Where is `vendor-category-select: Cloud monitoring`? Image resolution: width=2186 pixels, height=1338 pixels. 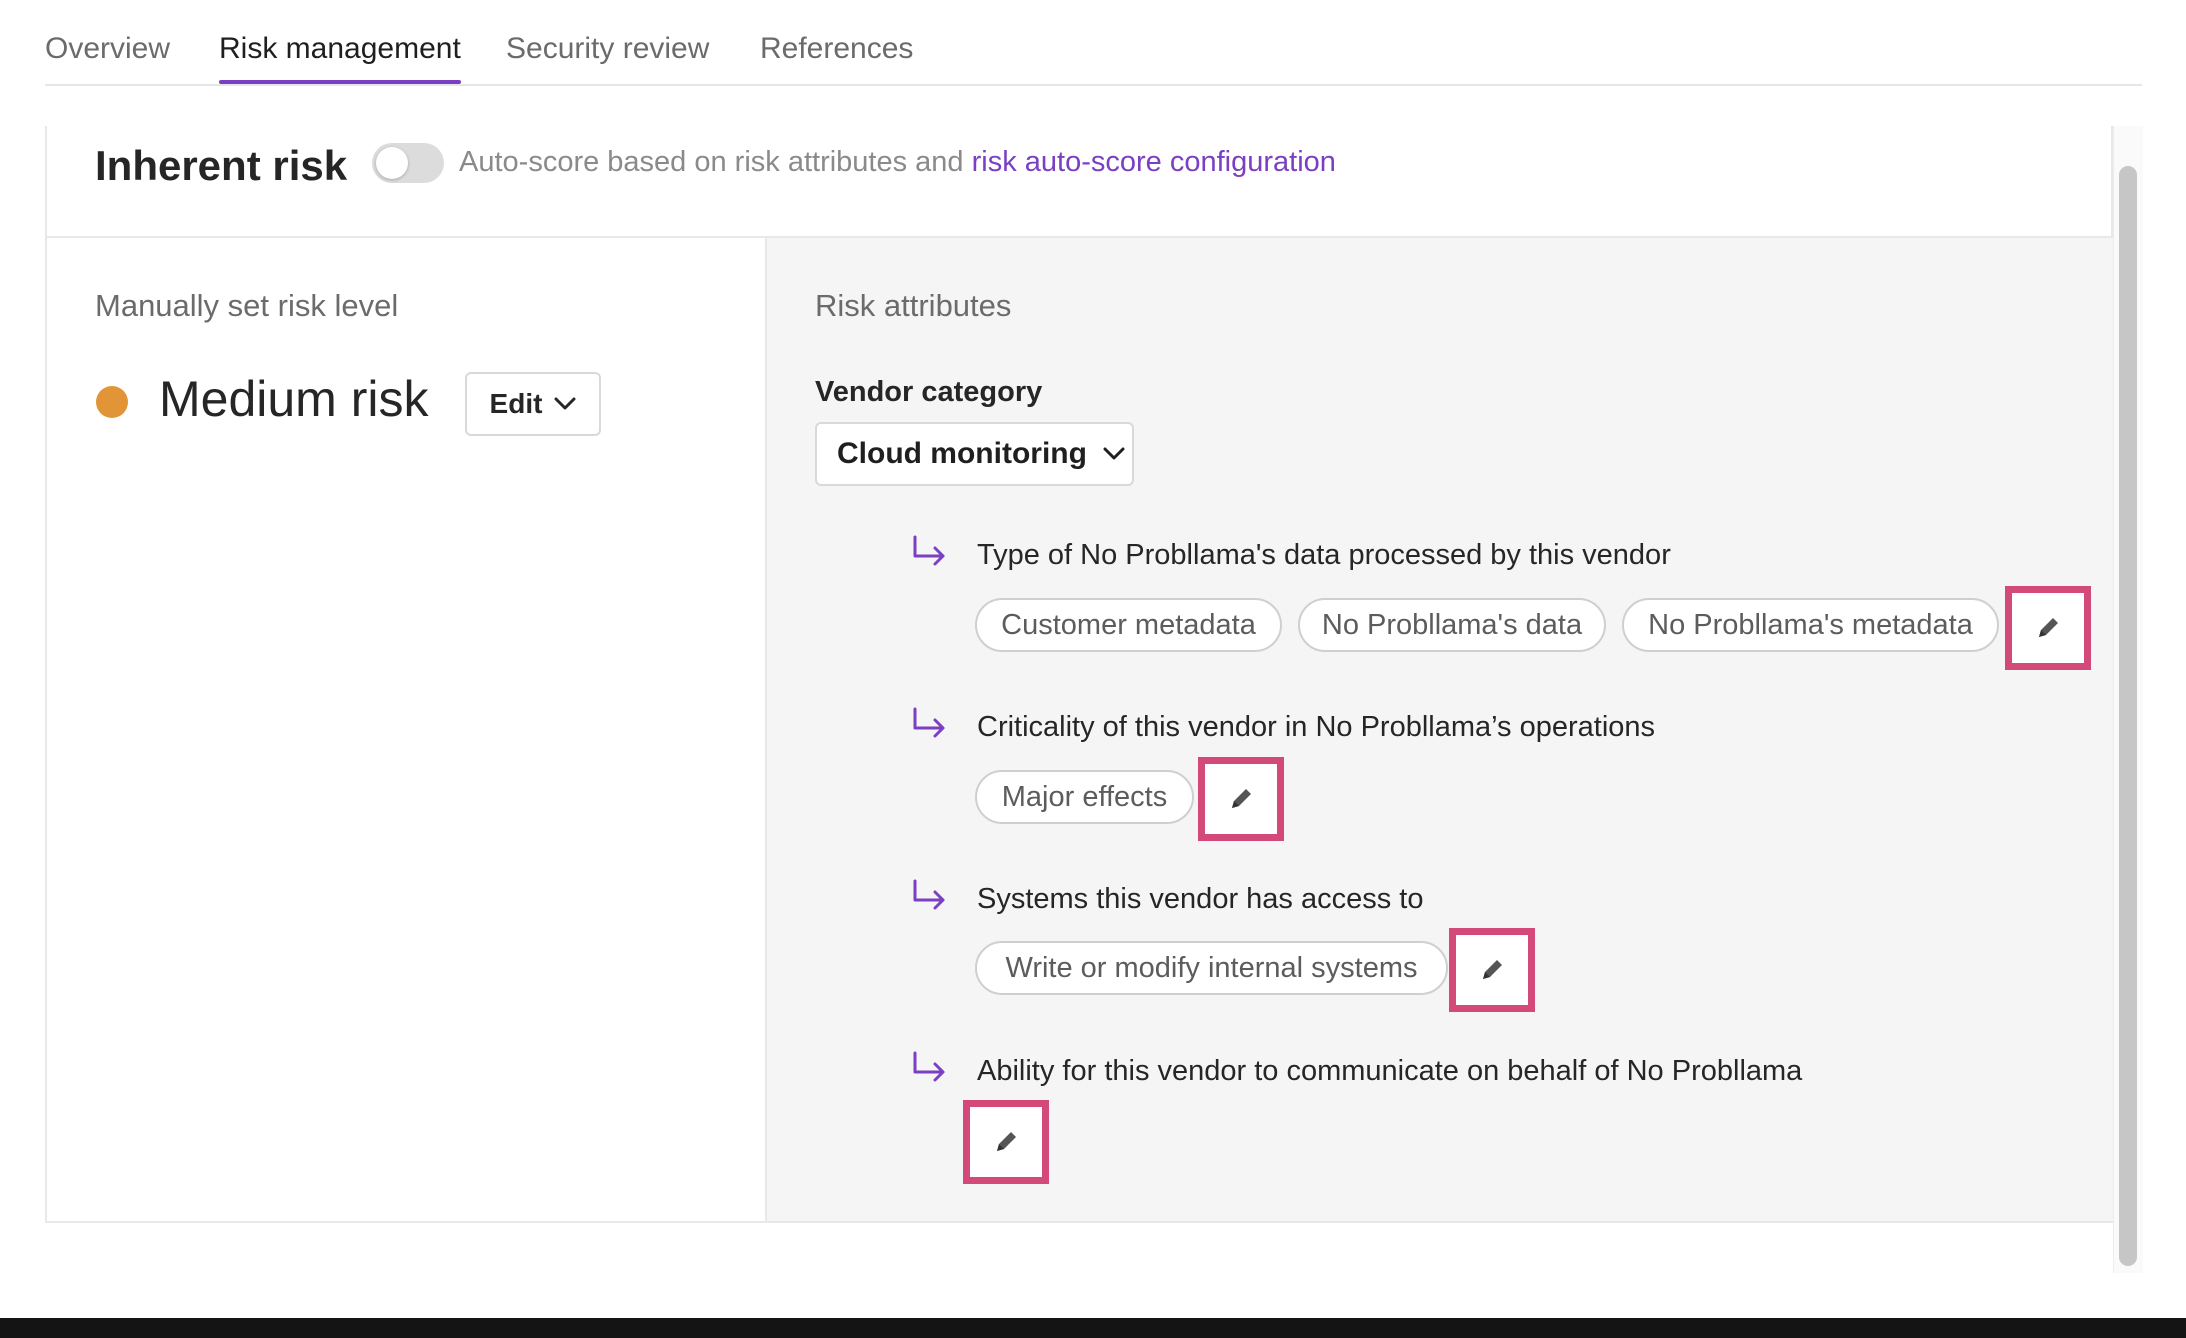
vendor-category-select: Cloud monitoring is located at coordinates (974, 454).